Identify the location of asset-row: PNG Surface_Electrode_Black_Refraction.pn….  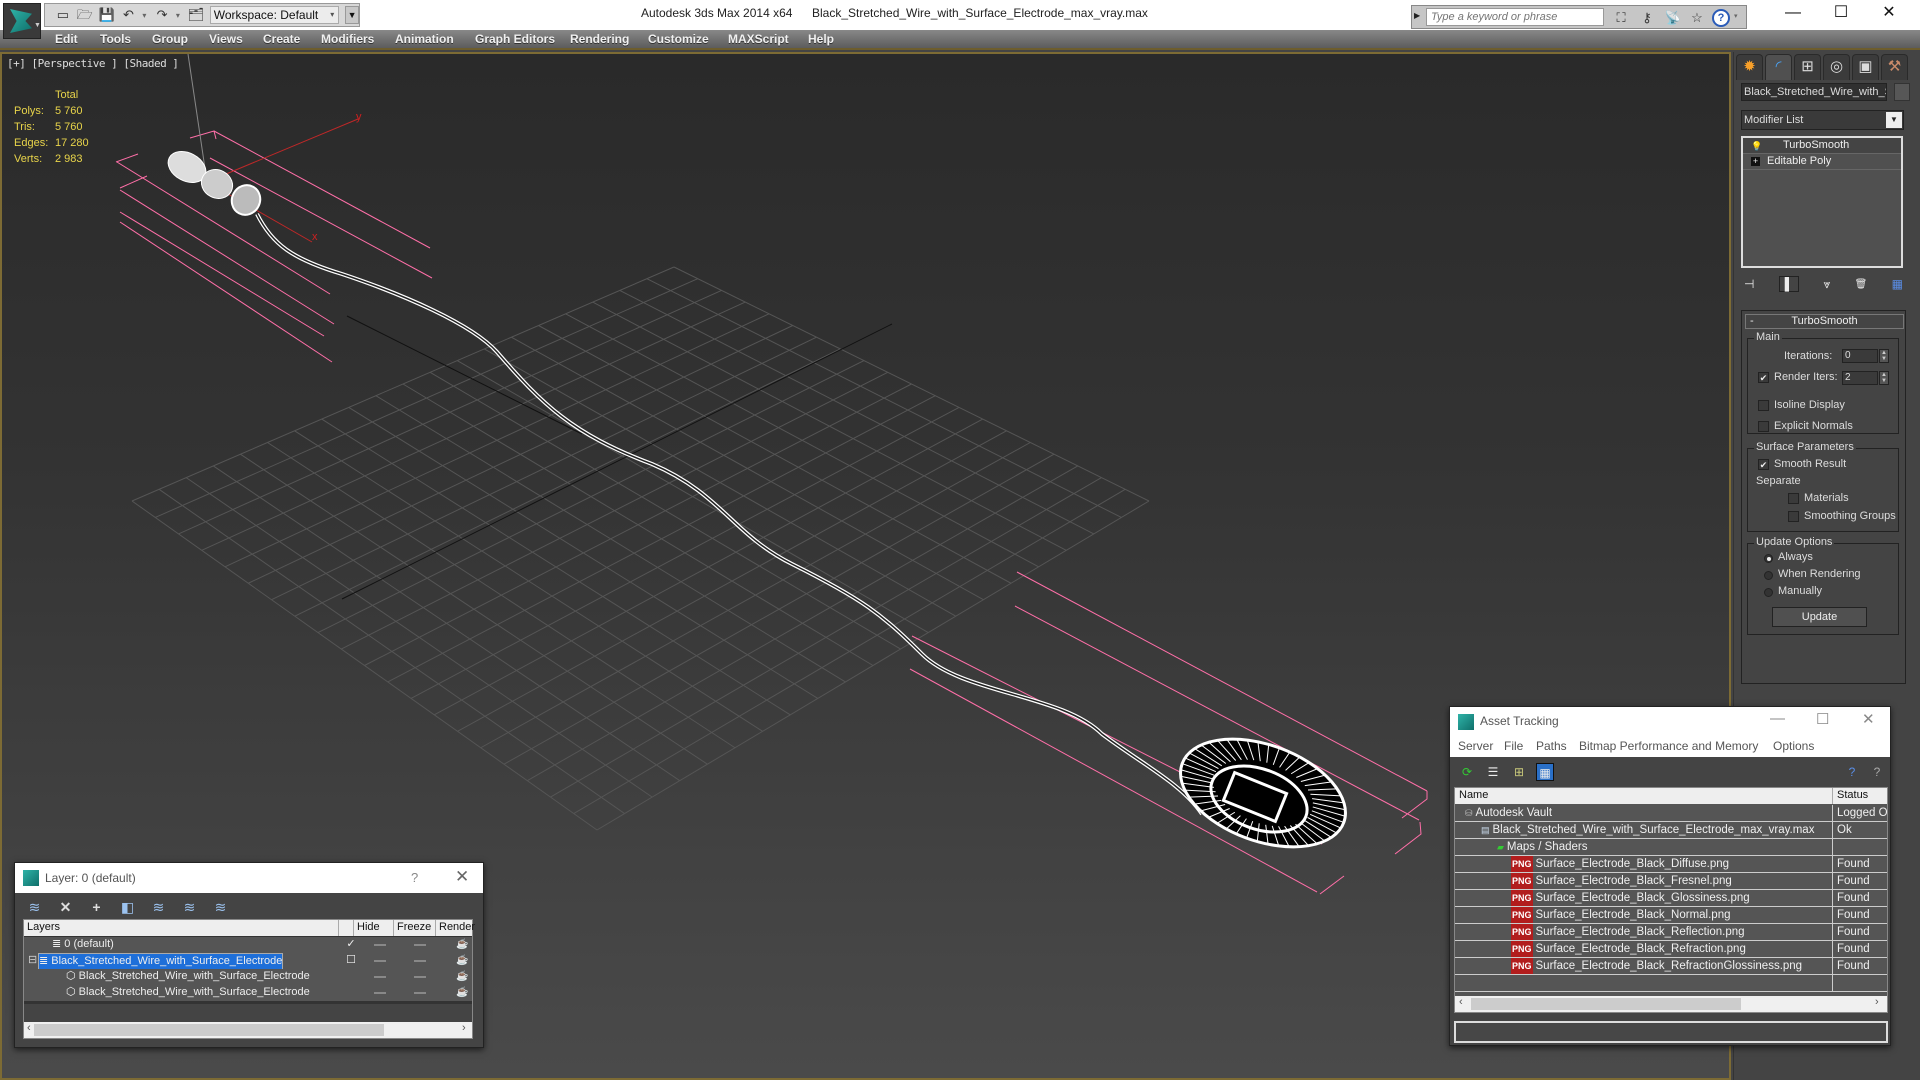
(1671, 949).